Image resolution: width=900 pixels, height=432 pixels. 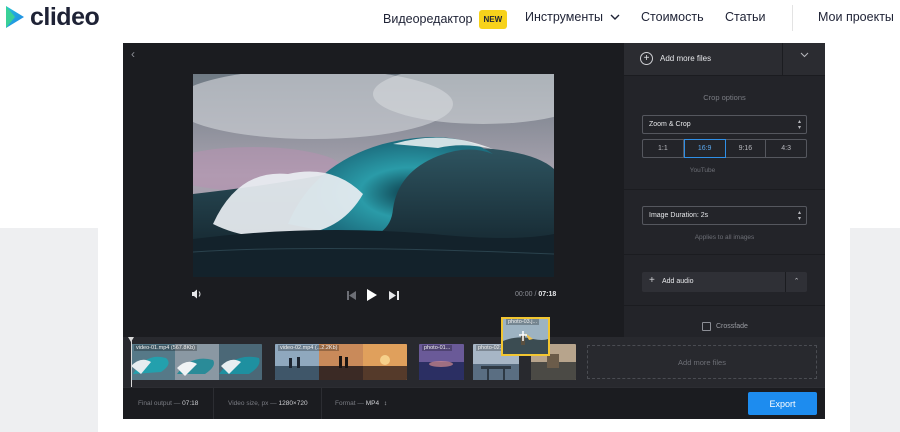 What do you see at coordinates (131, 339) in the screenshot?
I see `playhead-handle` at bounding box center [131, 339].